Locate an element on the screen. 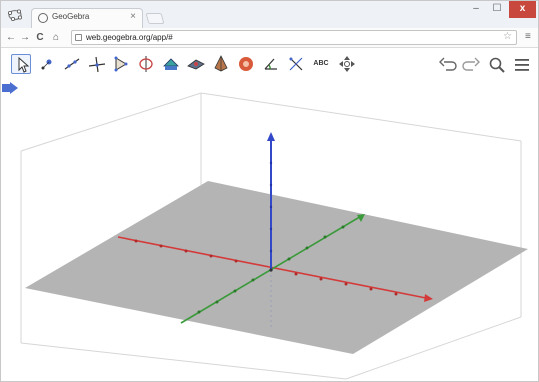 This screenshot has height=382, width=539. perpendicular-line-icon is located at coordinates (97, 64).